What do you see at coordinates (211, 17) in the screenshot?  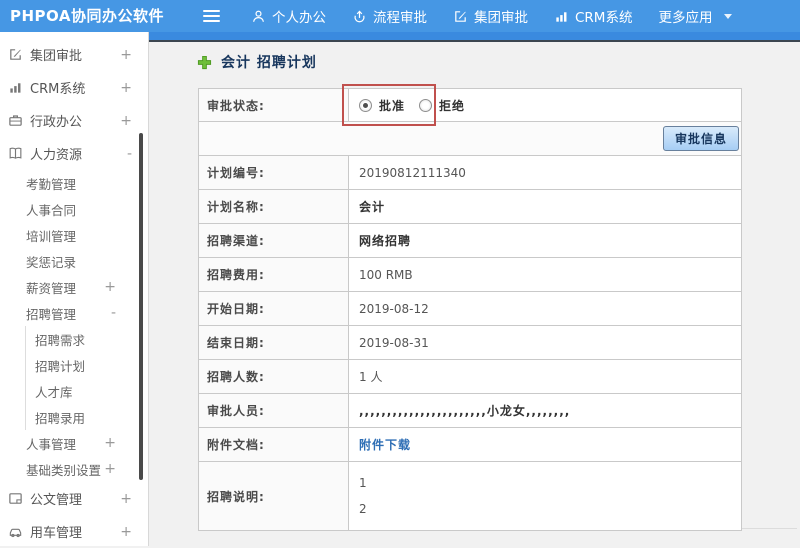 I see `hamburger-icon` at bounding box center [211, 17].